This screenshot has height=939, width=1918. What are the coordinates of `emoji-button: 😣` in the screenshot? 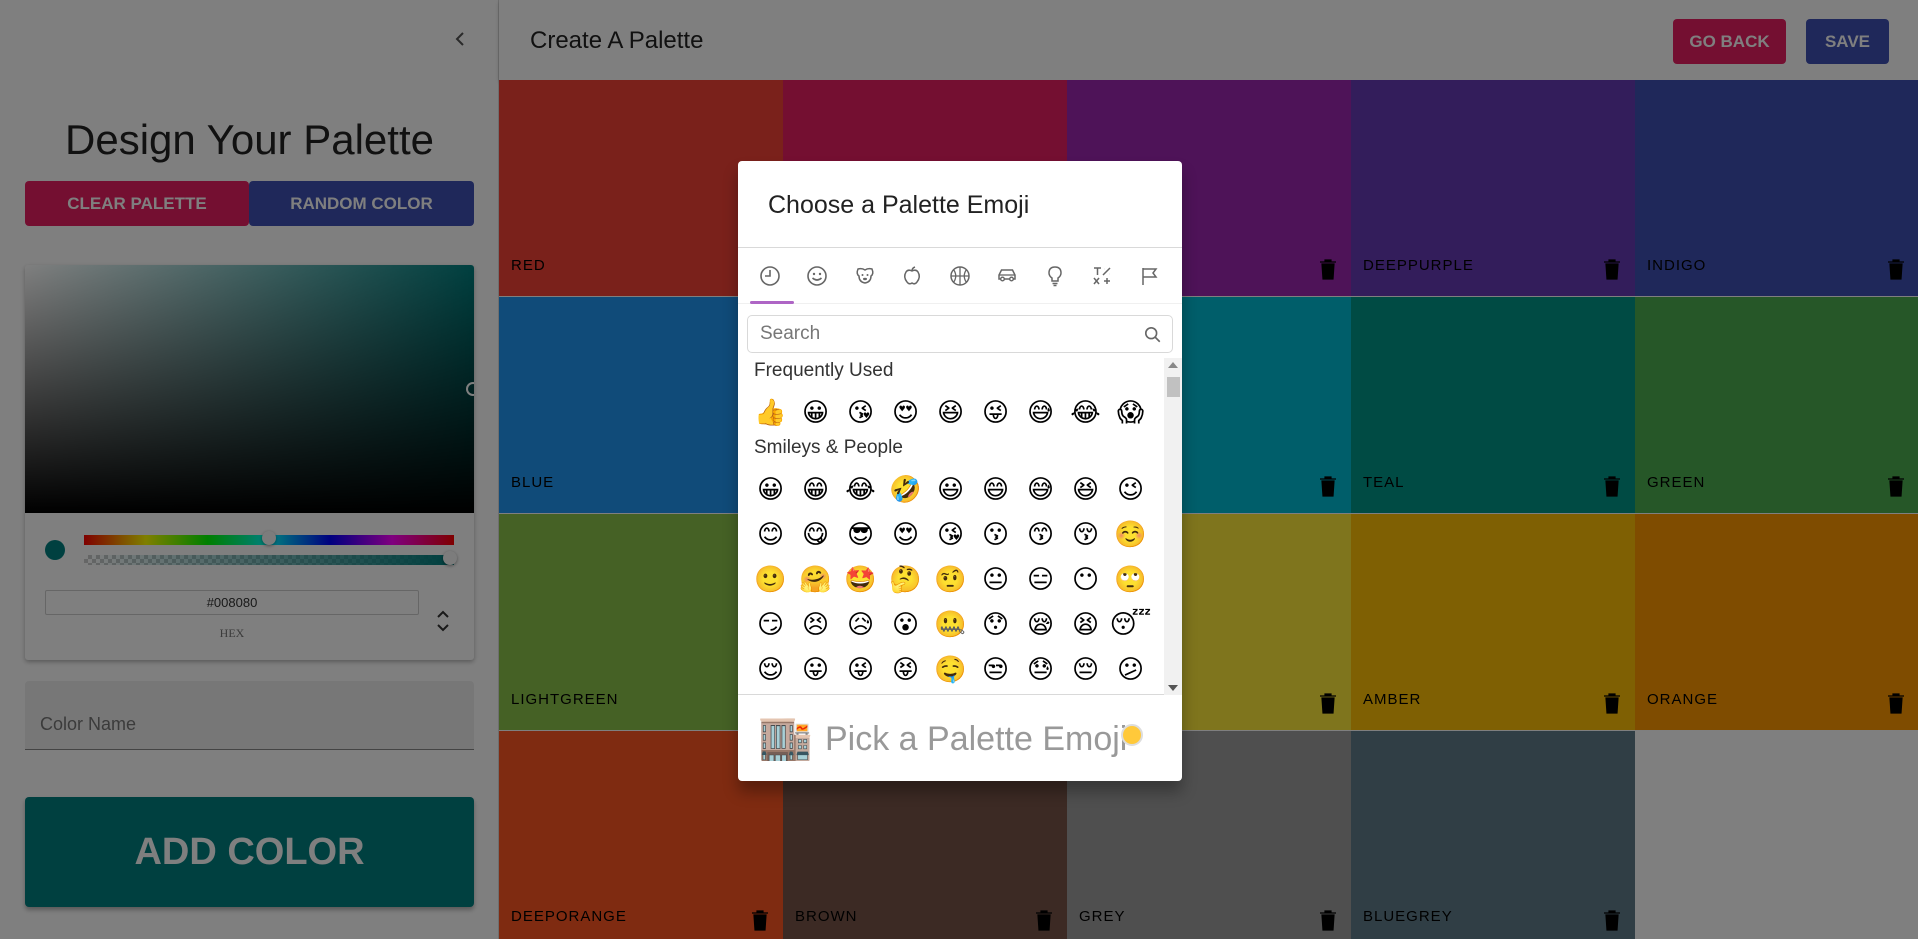 It's located at (815, 624).